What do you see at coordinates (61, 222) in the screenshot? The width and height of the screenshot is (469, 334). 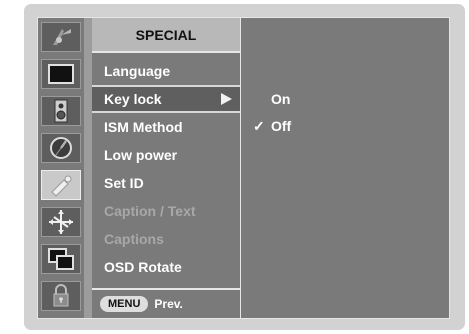 I see `arrows-move-icon` at bounding box center [61, 222].